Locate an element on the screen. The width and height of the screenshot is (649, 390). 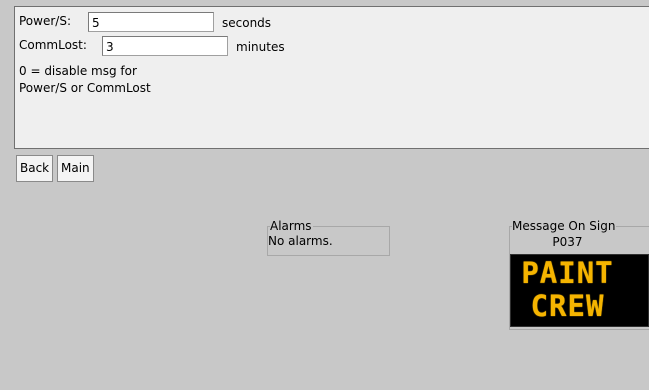
sign-display: PAINT CREW is located at coordinates (579, 290).